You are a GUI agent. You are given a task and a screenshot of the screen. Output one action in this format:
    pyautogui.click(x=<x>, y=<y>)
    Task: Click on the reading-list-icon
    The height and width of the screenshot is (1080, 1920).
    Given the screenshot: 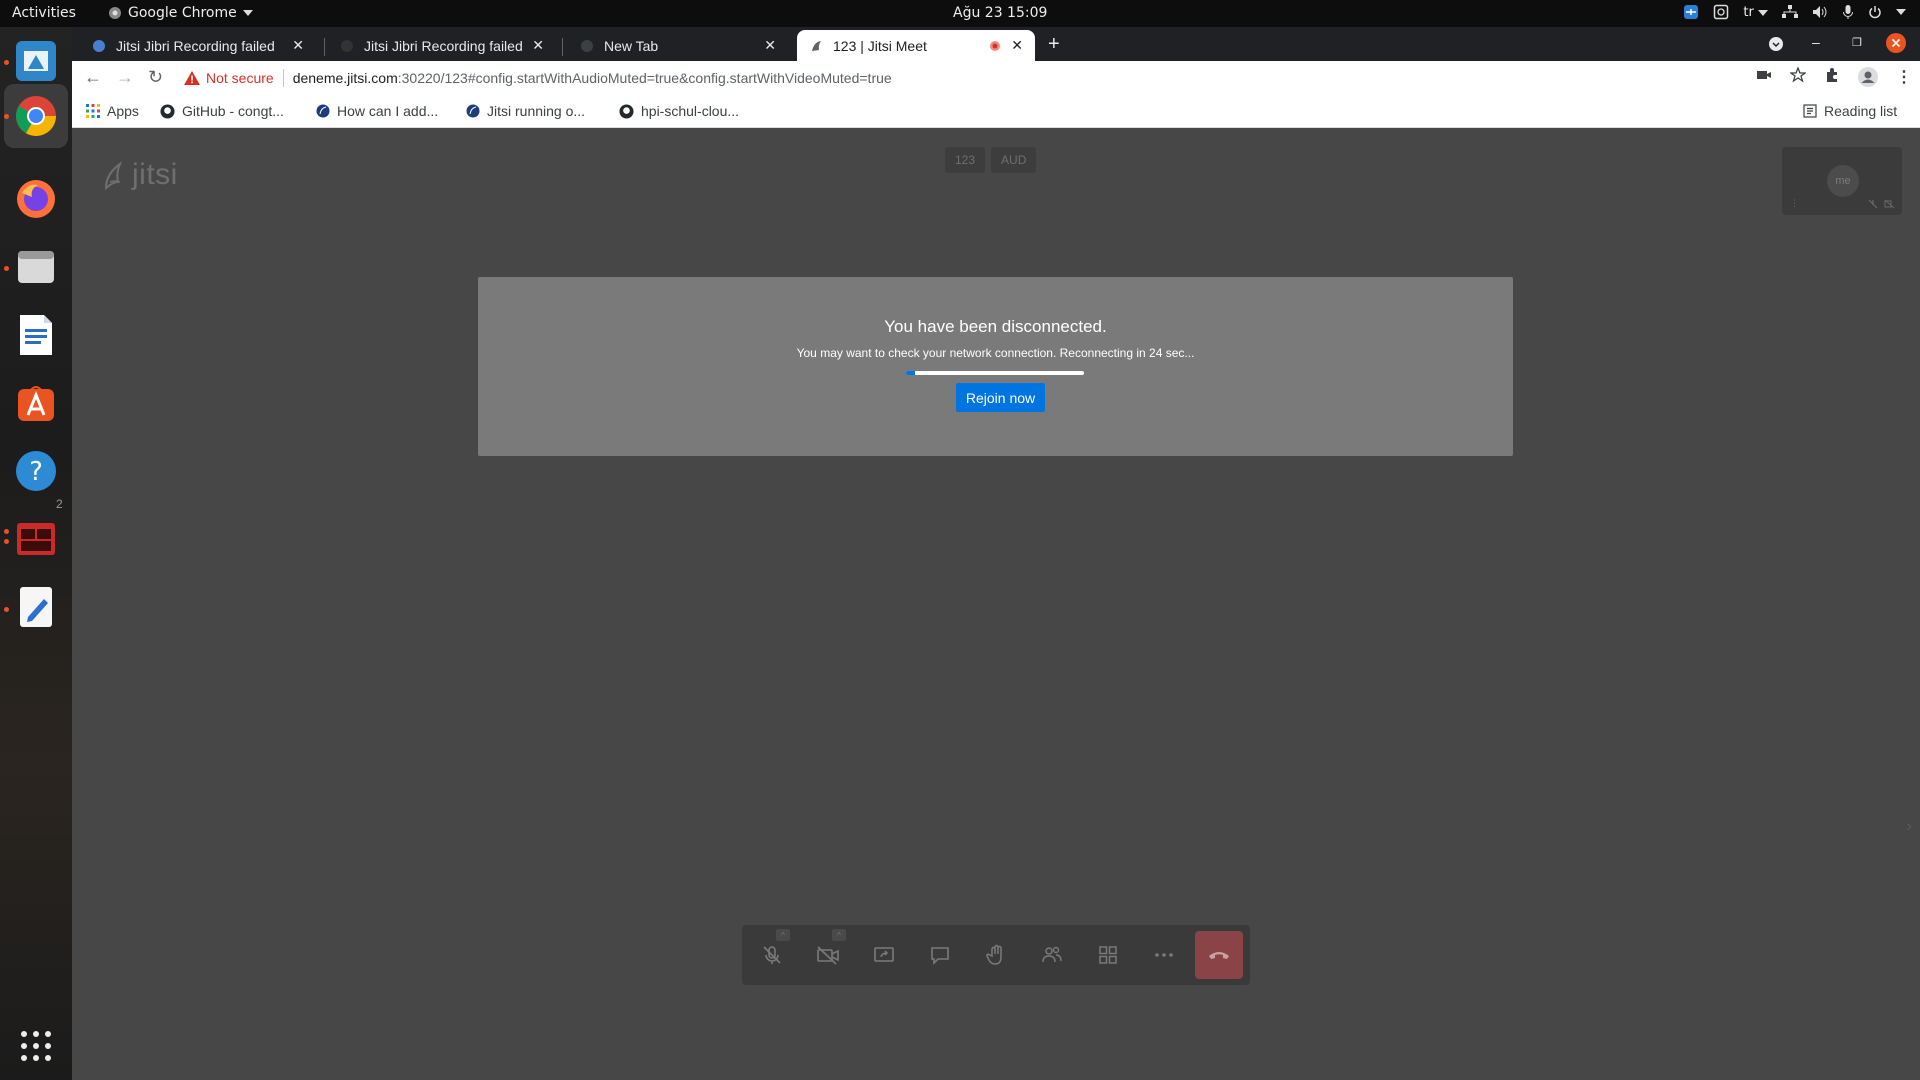 What is the action you would take?
    pyautogui.click(x=1810, y=111)
    